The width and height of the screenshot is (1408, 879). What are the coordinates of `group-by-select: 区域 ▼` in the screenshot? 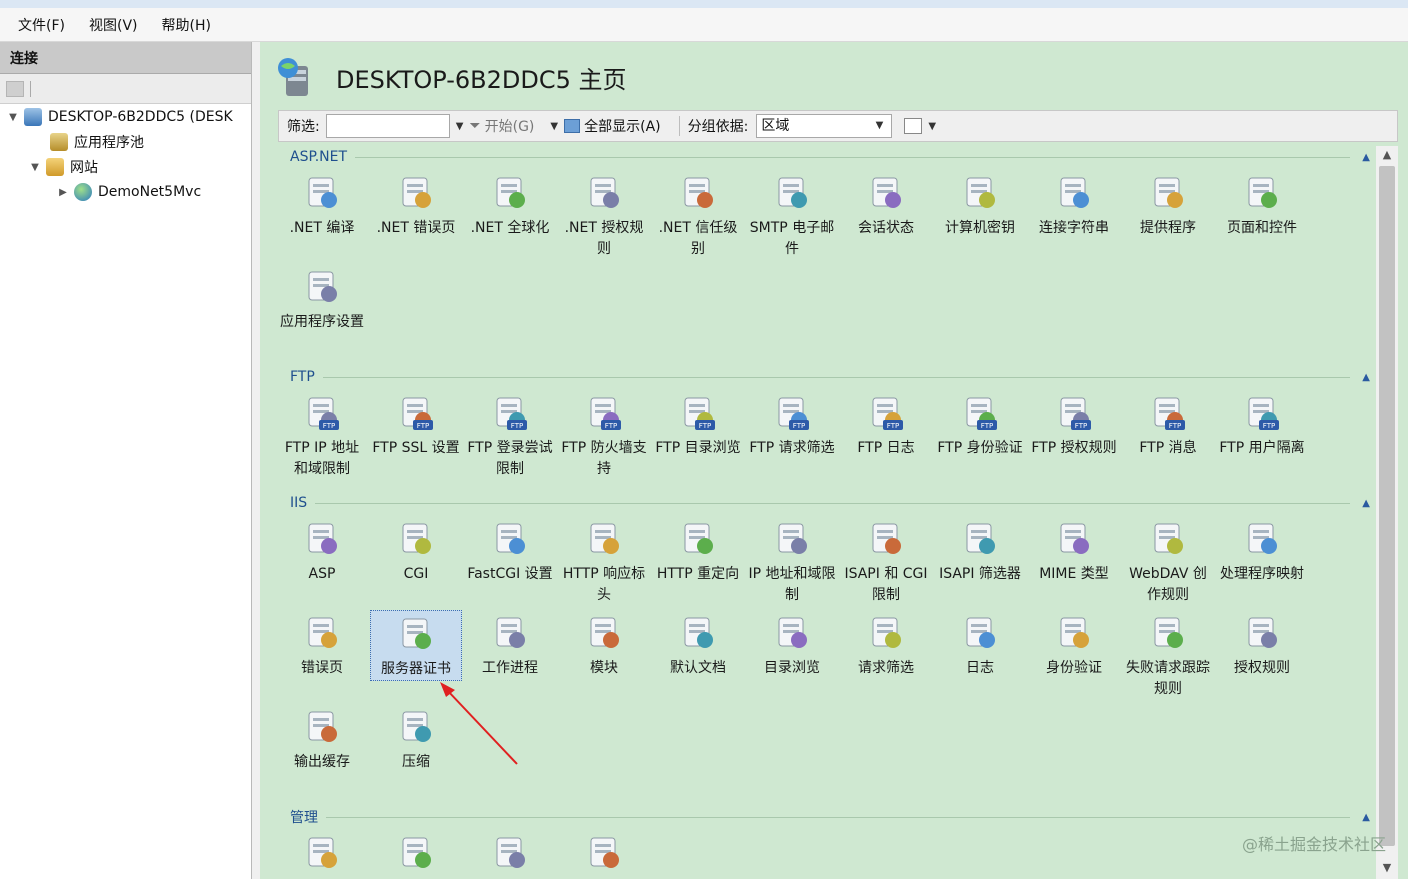 It's located at (824, 126).